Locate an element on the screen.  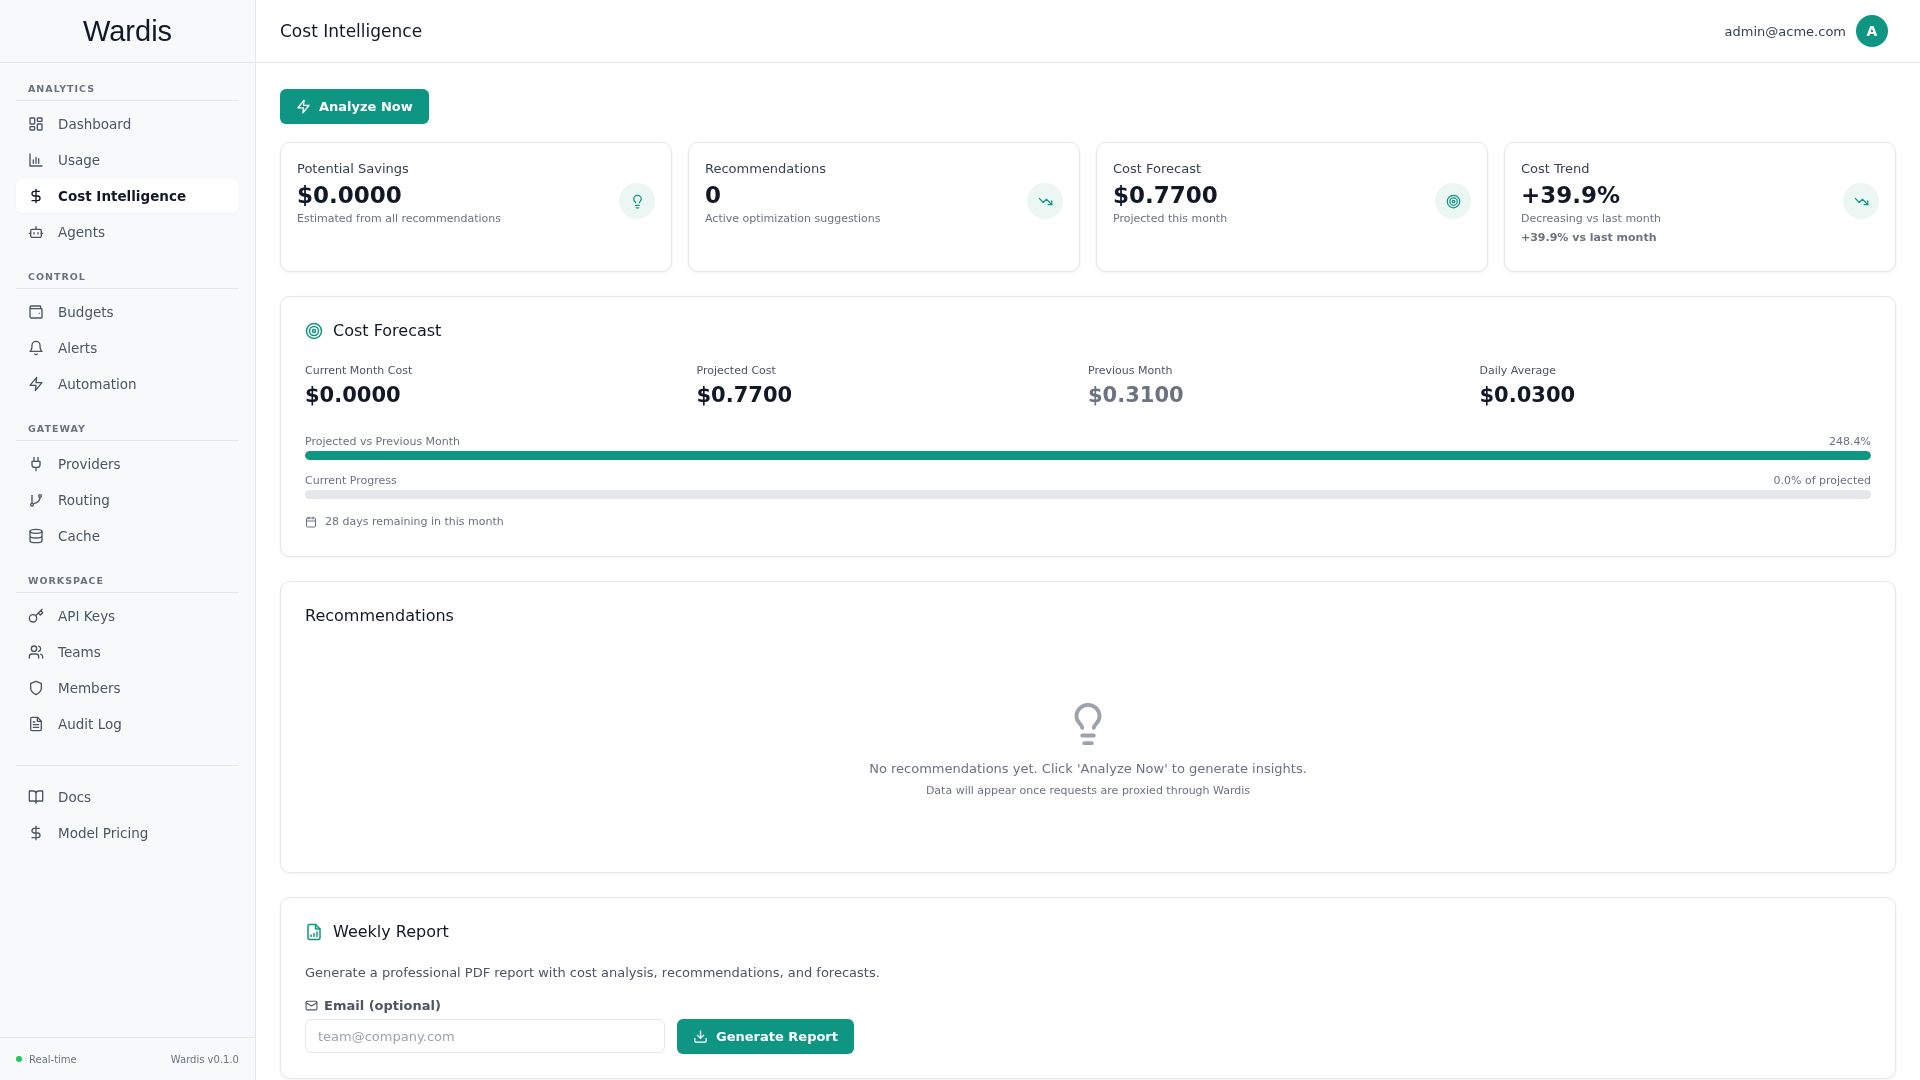
sidebar-item: Model Pricing is located at coordinates (127, 833).